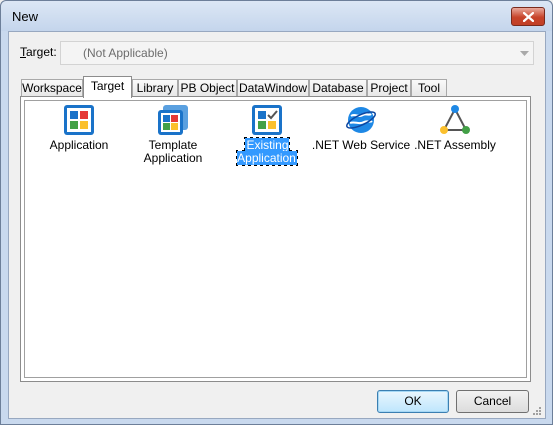  I want to click on item-label: Template Application, so click(173, 151).